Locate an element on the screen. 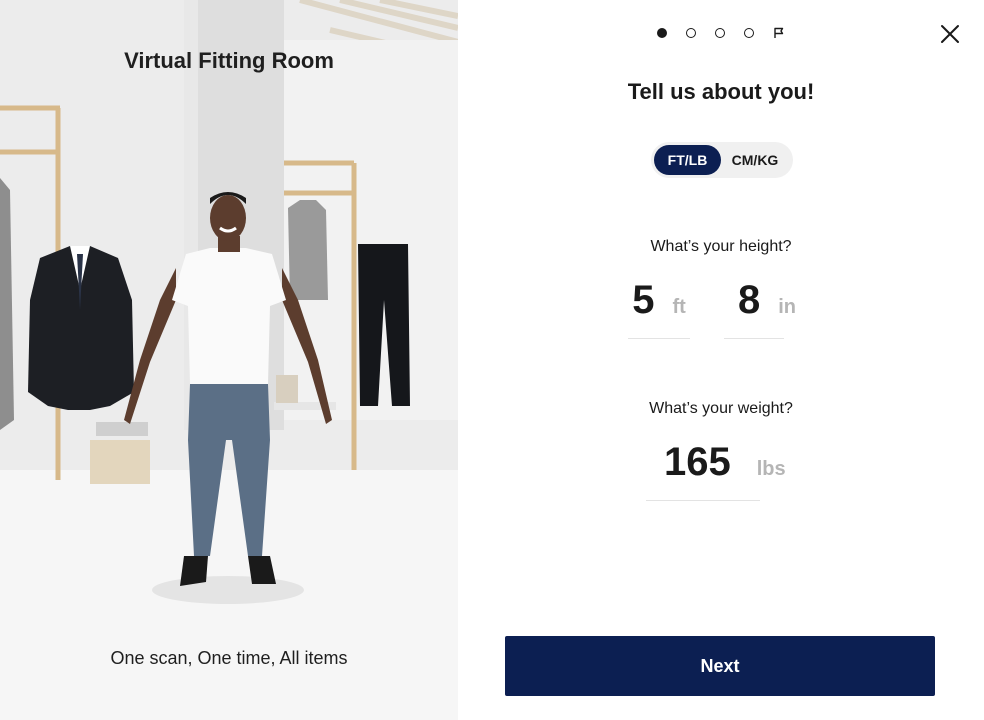 The image size is (984, 720). progress-stepper is located at coordinates (721, 33).